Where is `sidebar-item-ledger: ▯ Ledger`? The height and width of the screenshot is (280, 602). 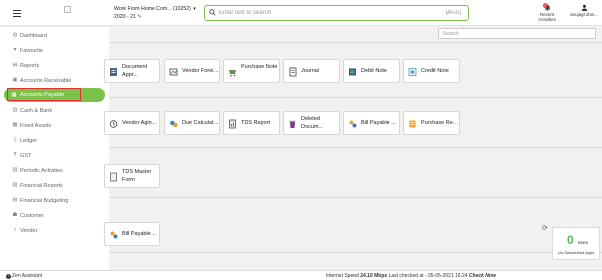 sidebar-item-ledger: ▯ Ledger is located at coordinates (52, 140).